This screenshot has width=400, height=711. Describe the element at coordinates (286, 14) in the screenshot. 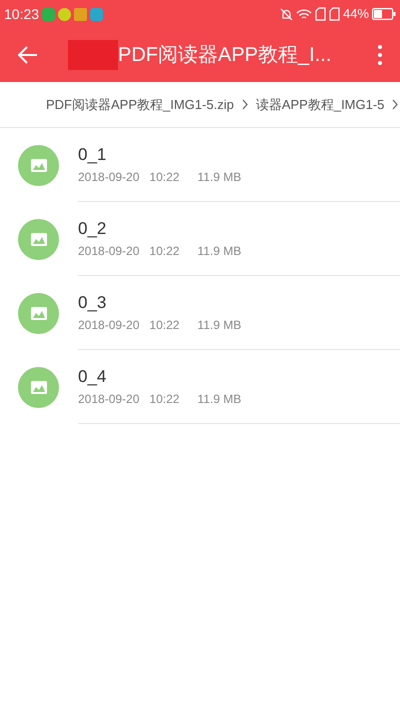

I see `muted-bell-icon` at that location.